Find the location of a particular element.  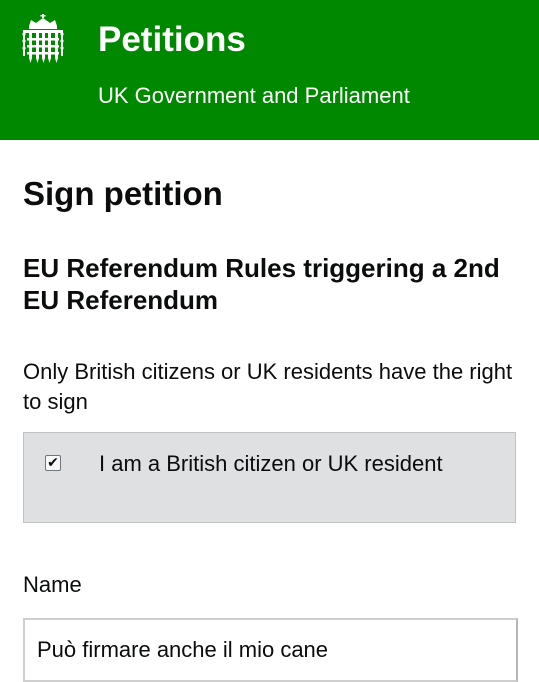

name-field-label: Name is located at coordinates (52, 584).